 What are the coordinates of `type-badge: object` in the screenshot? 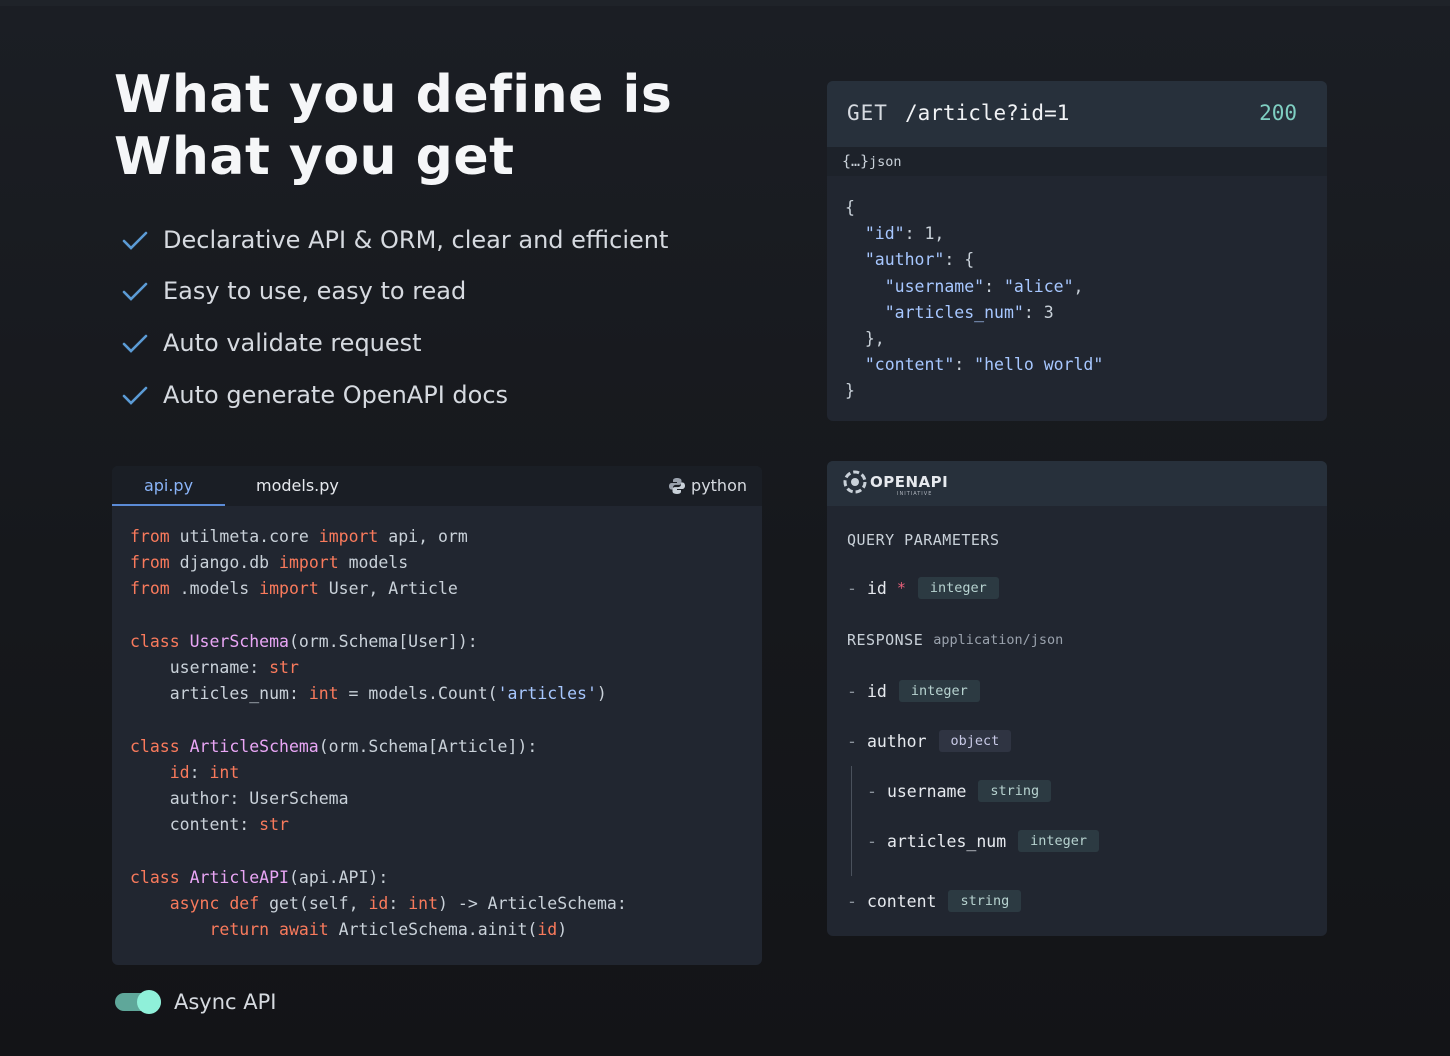 It's located at (975, 741).